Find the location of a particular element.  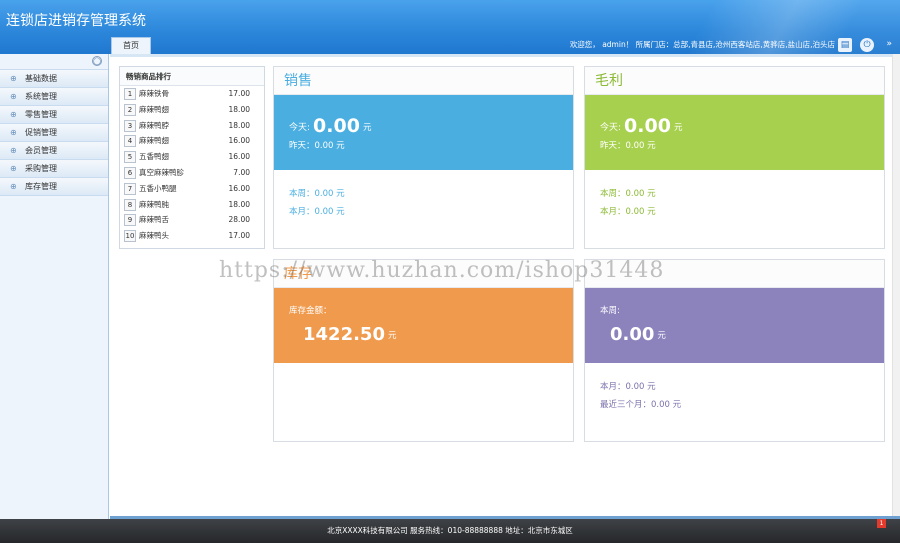

product-name: 麻辣鸭肫 is located at coordinates (154, 204).